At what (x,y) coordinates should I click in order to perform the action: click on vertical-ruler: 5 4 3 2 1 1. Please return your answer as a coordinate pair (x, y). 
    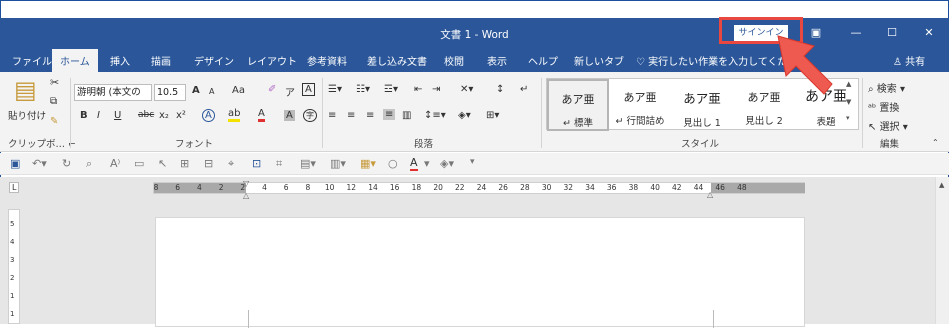
    Looking at the image, I should click on (14, 266).